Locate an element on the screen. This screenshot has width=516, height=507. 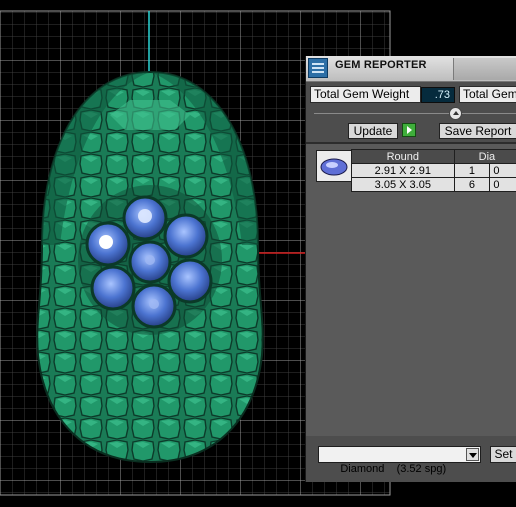
header-round: Round is located at coordinates (403, 157).